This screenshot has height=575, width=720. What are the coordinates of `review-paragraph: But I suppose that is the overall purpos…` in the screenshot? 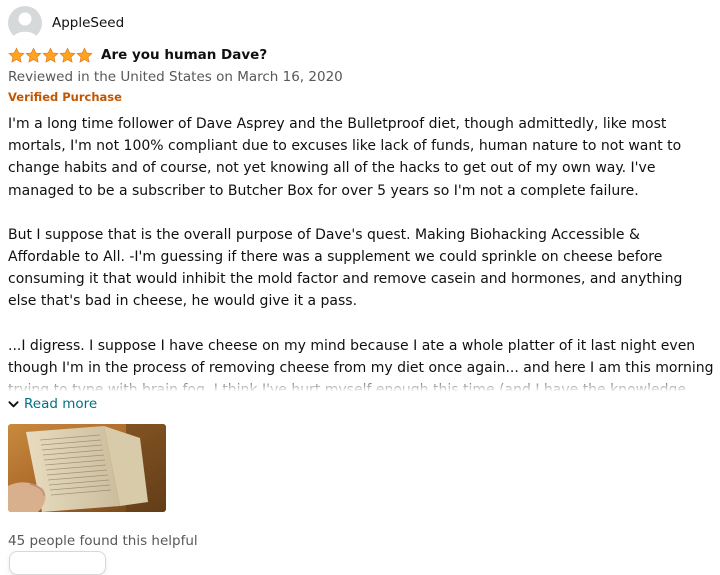 It's located at (345, 268).